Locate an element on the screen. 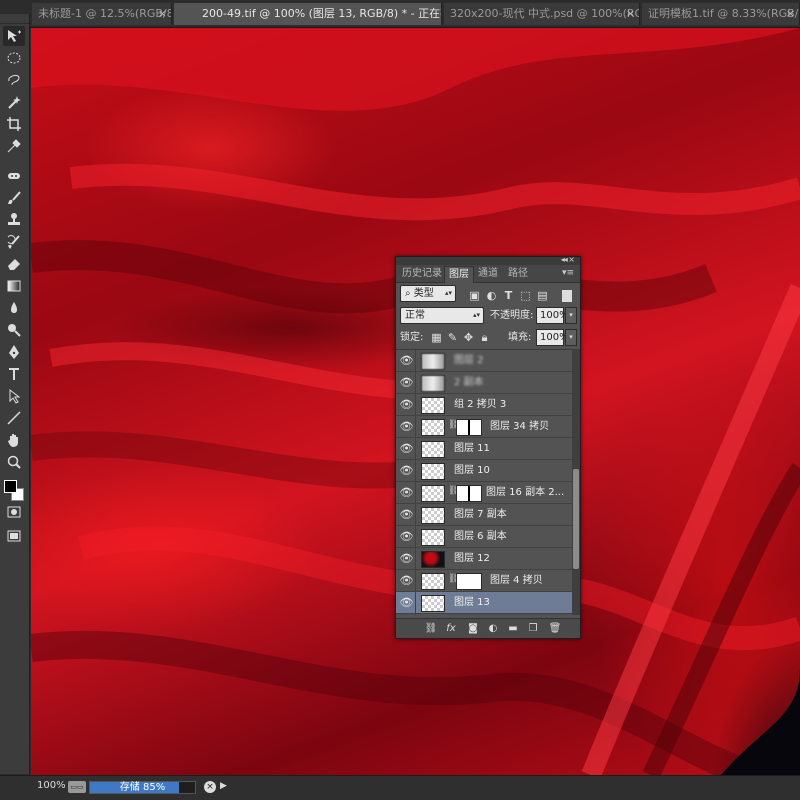  layer-name: 组 2 拷贝 3 is located at coordinates (480, 404).